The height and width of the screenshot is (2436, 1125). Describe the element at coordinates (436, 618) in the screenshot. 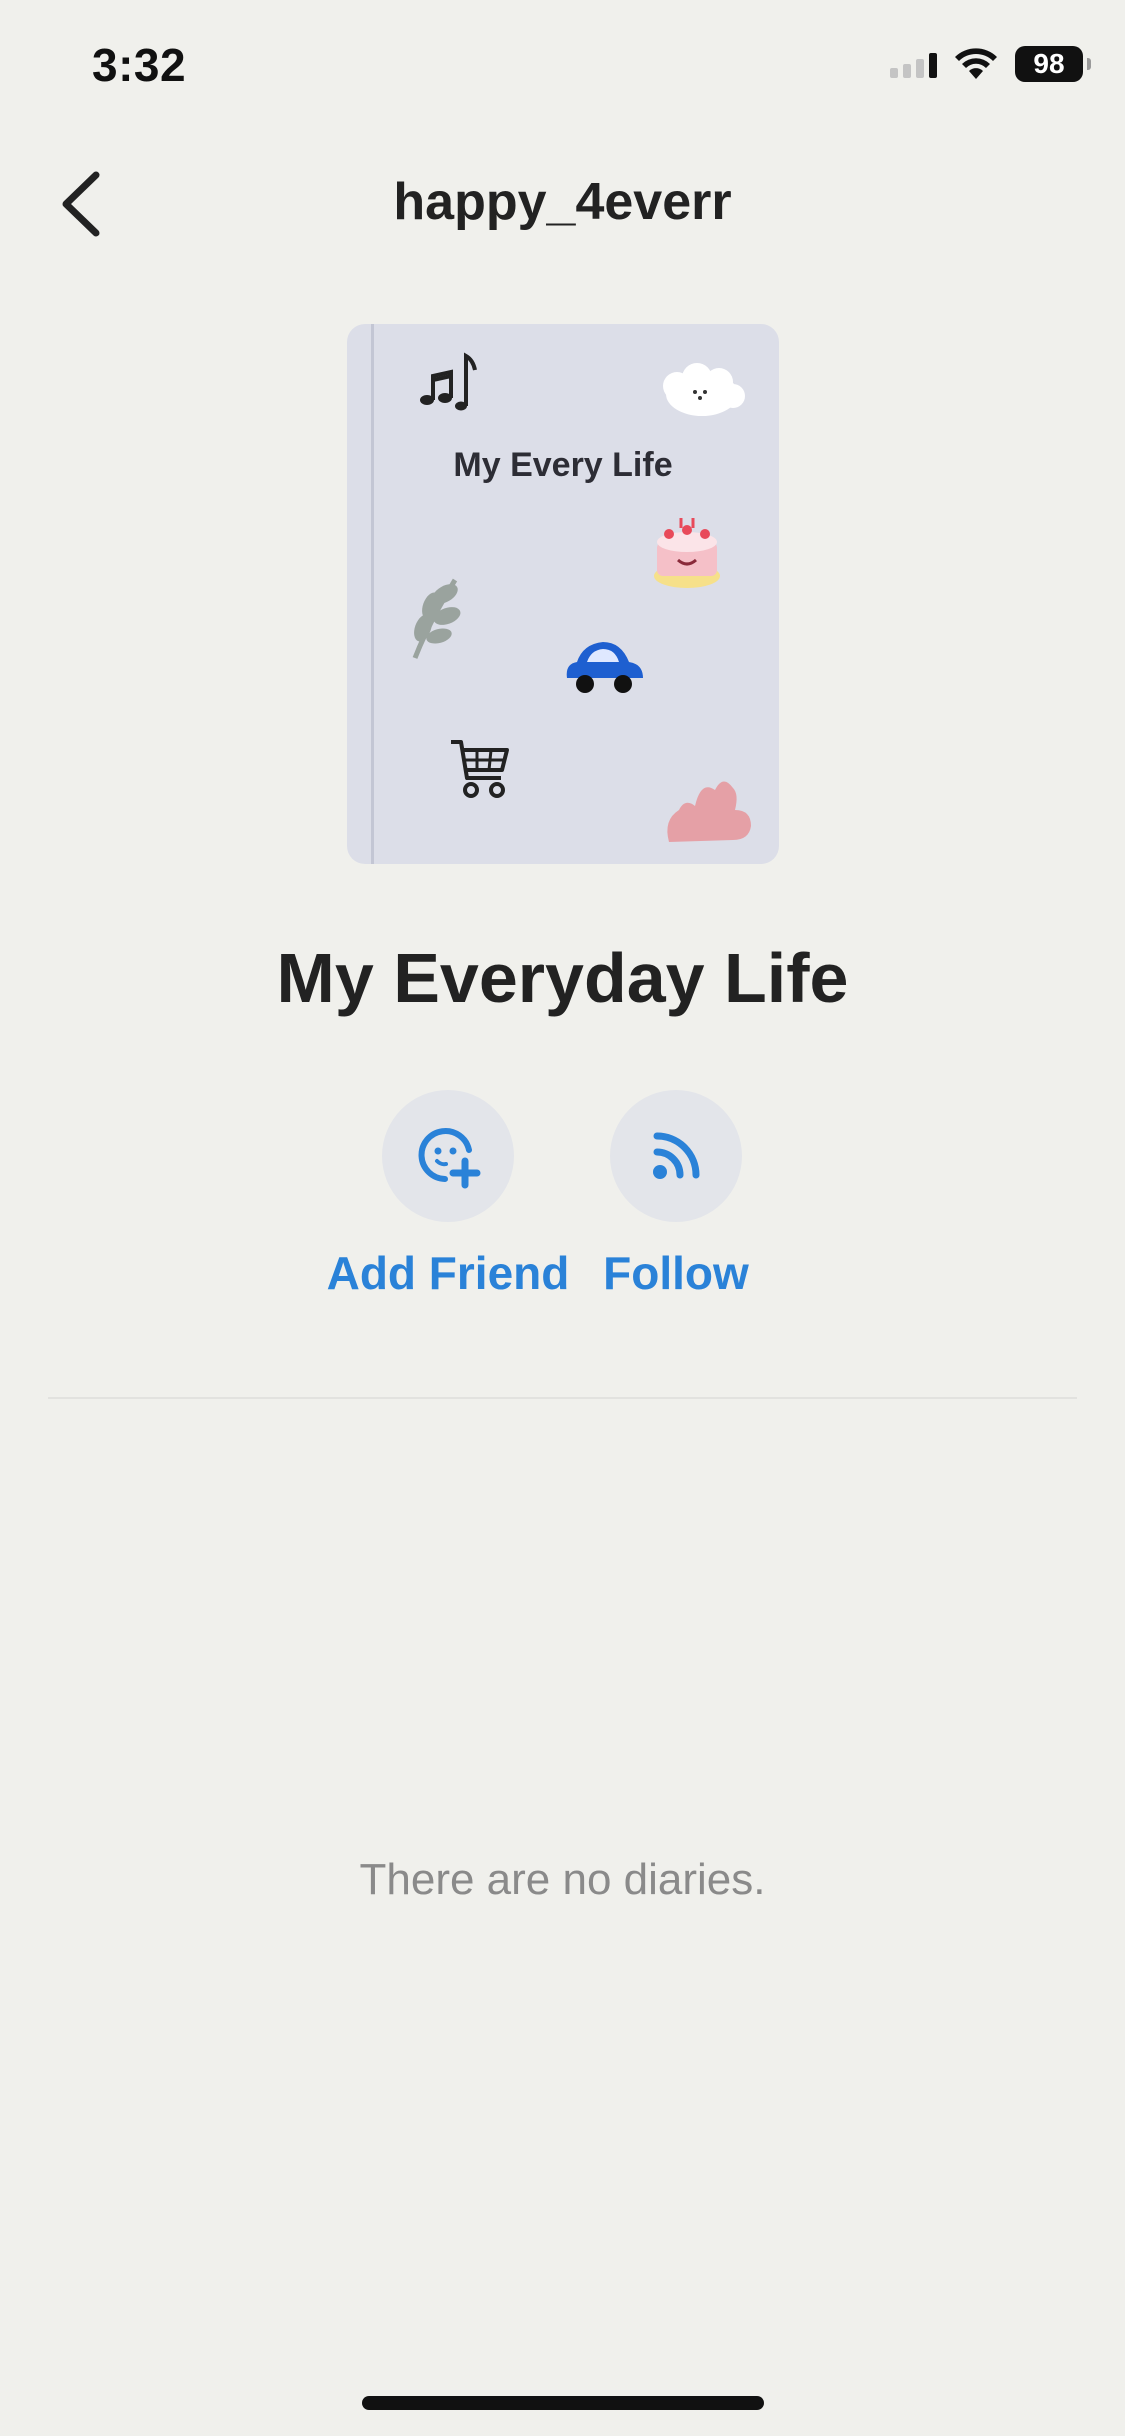

I see `leaf-icon` at that location.